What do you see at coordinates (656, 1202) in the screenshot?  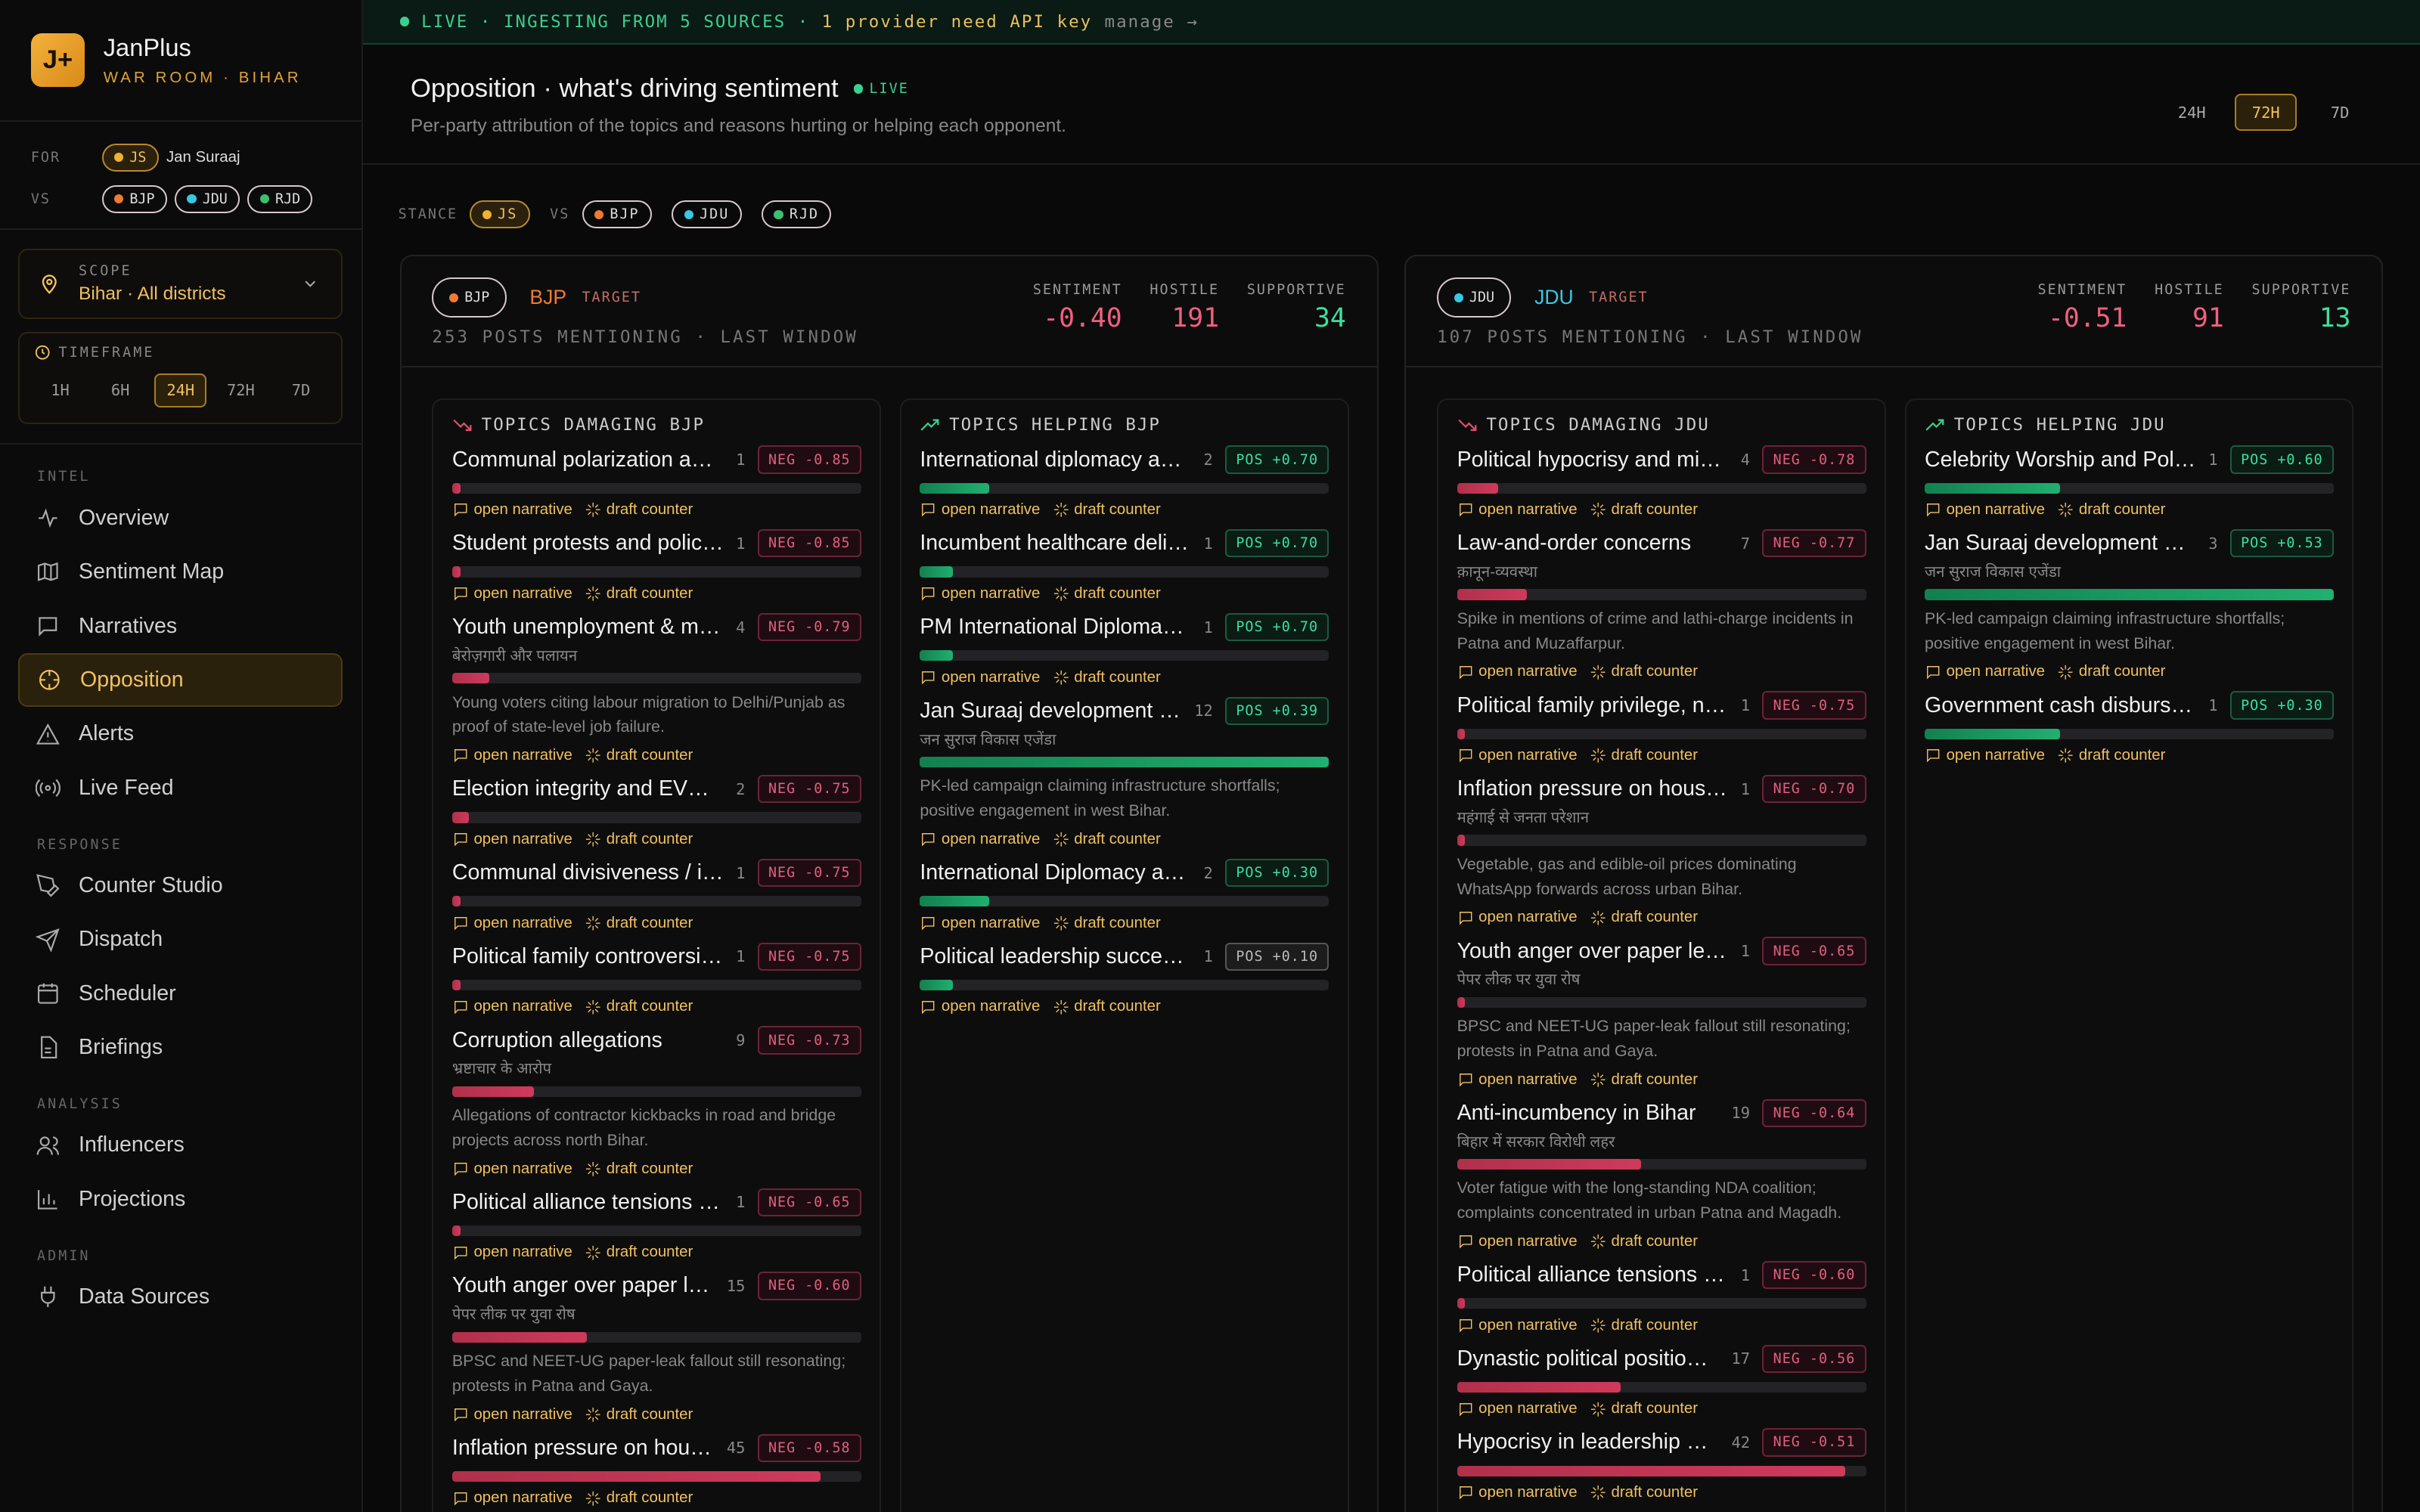 I see `topic-row: Political alliance tensions a… 1 NEG -0.65` at bounding box center [656, 1202].